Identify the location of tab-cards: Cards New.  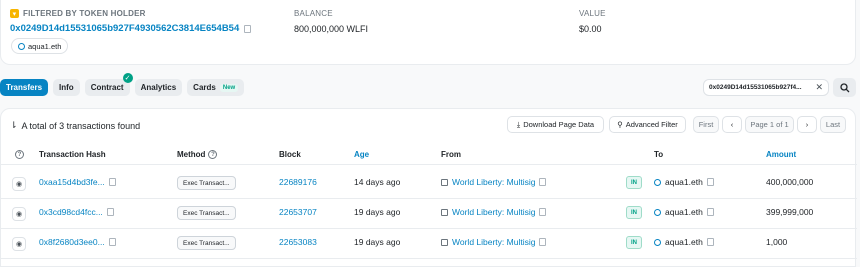
(216, 87).